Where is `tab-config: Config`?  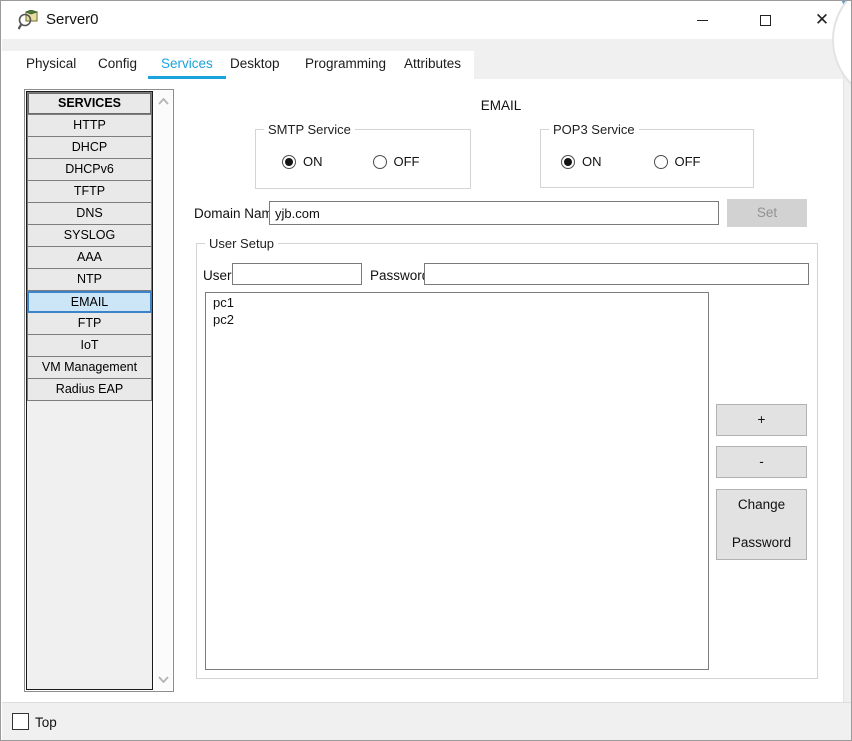
tab-config: Config is located at coordinates (117, 65).